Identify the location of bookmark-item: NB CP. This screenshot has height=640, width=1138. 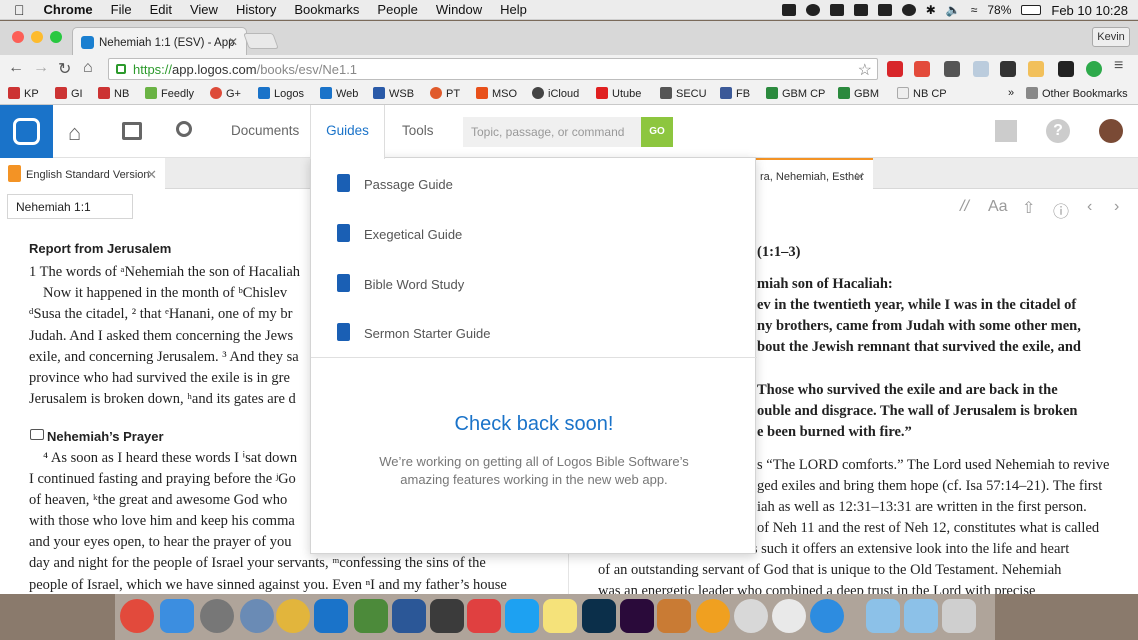
(922, 93).